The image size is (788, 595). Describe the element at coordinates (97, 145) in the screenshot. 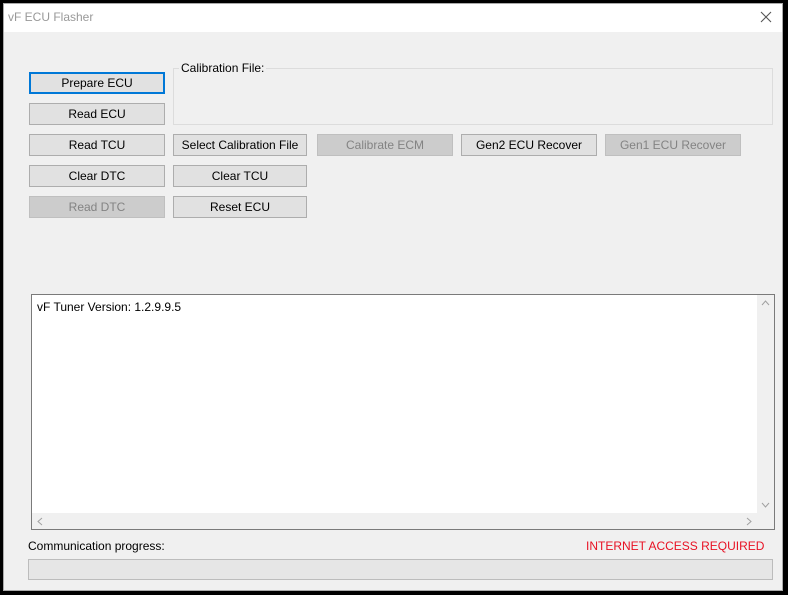

I see `read-tcu-button: Read TCU` at that location.